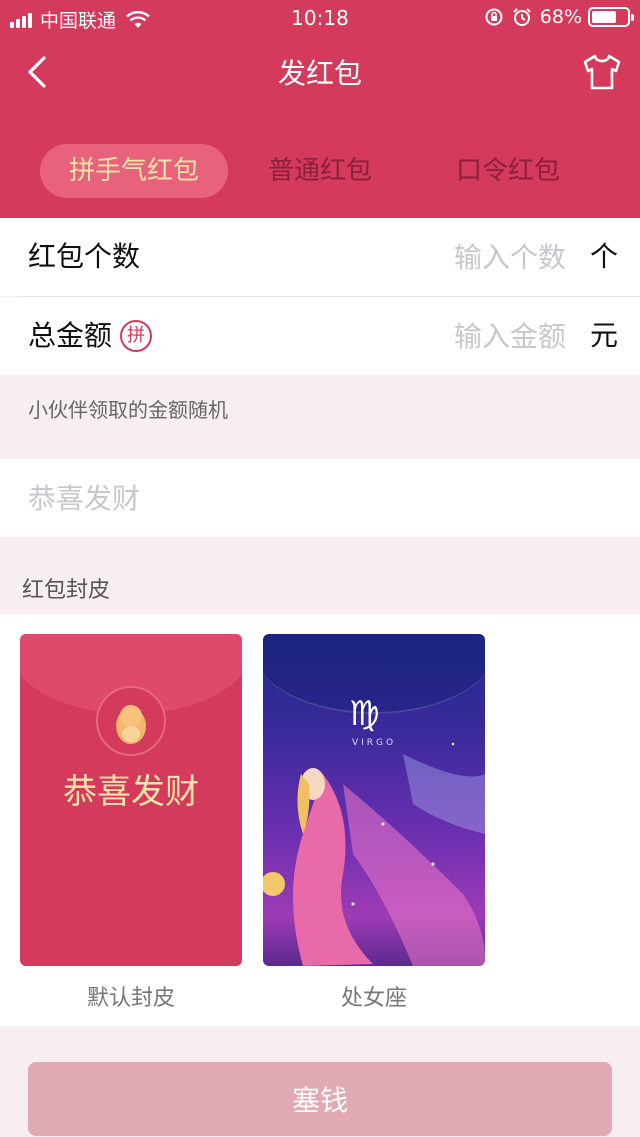 Image resolution: width=640 pixels, height=1137 pixels. I want to click on virgo-sign-icon: ♍, so click(364, 714).